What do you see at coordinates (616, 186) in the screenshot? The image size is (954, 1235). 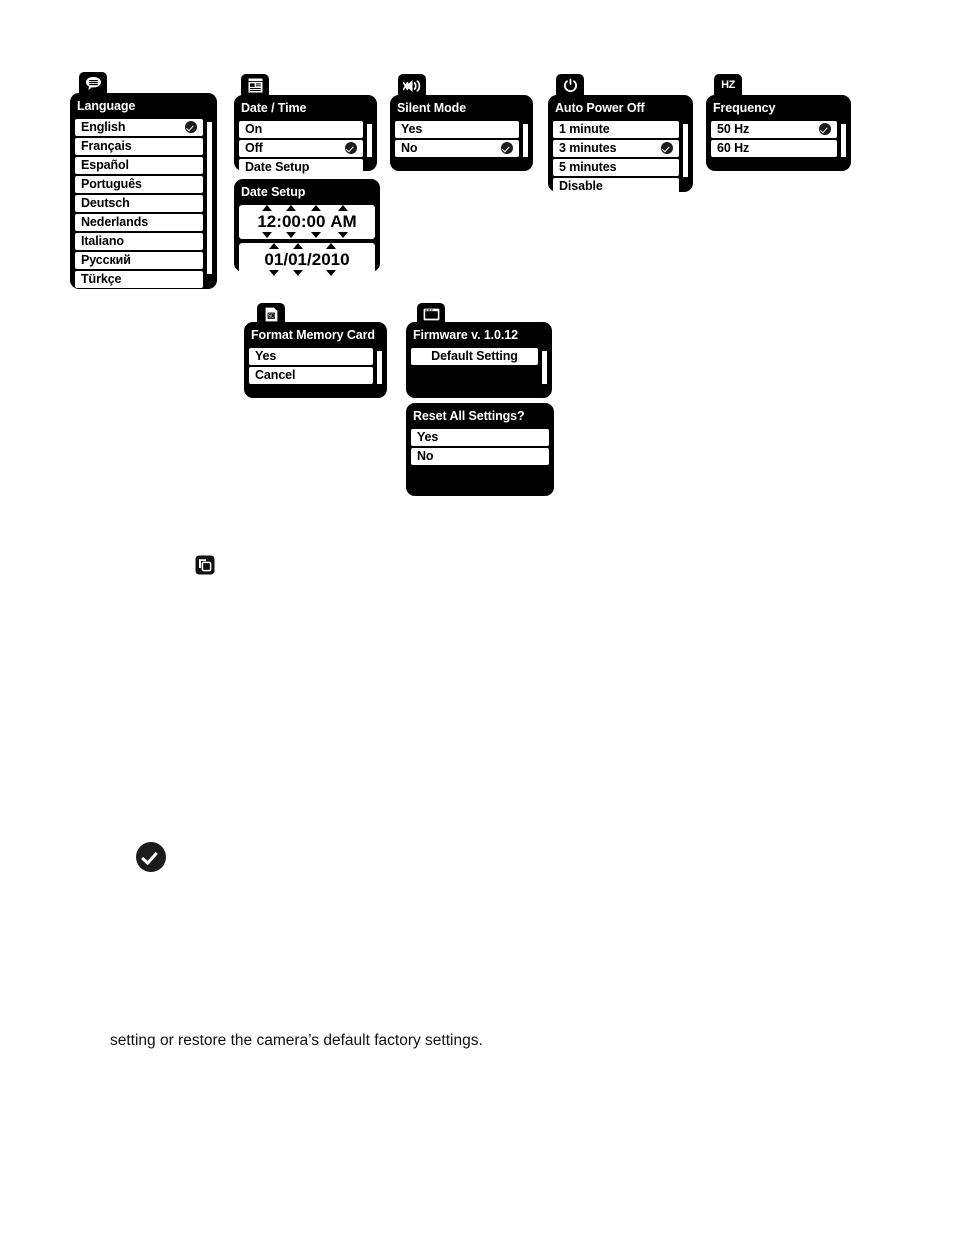 I see `menu-item-auto-power-off-disable: Disable` at bounding box center [616, 186].